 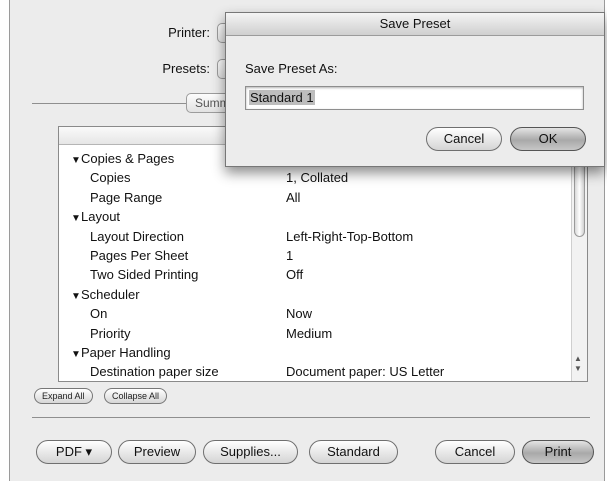 What do you see at coordinates (558, 452) in the screenshot?
I see `print-button: Print` at bounding box center [558, 452].